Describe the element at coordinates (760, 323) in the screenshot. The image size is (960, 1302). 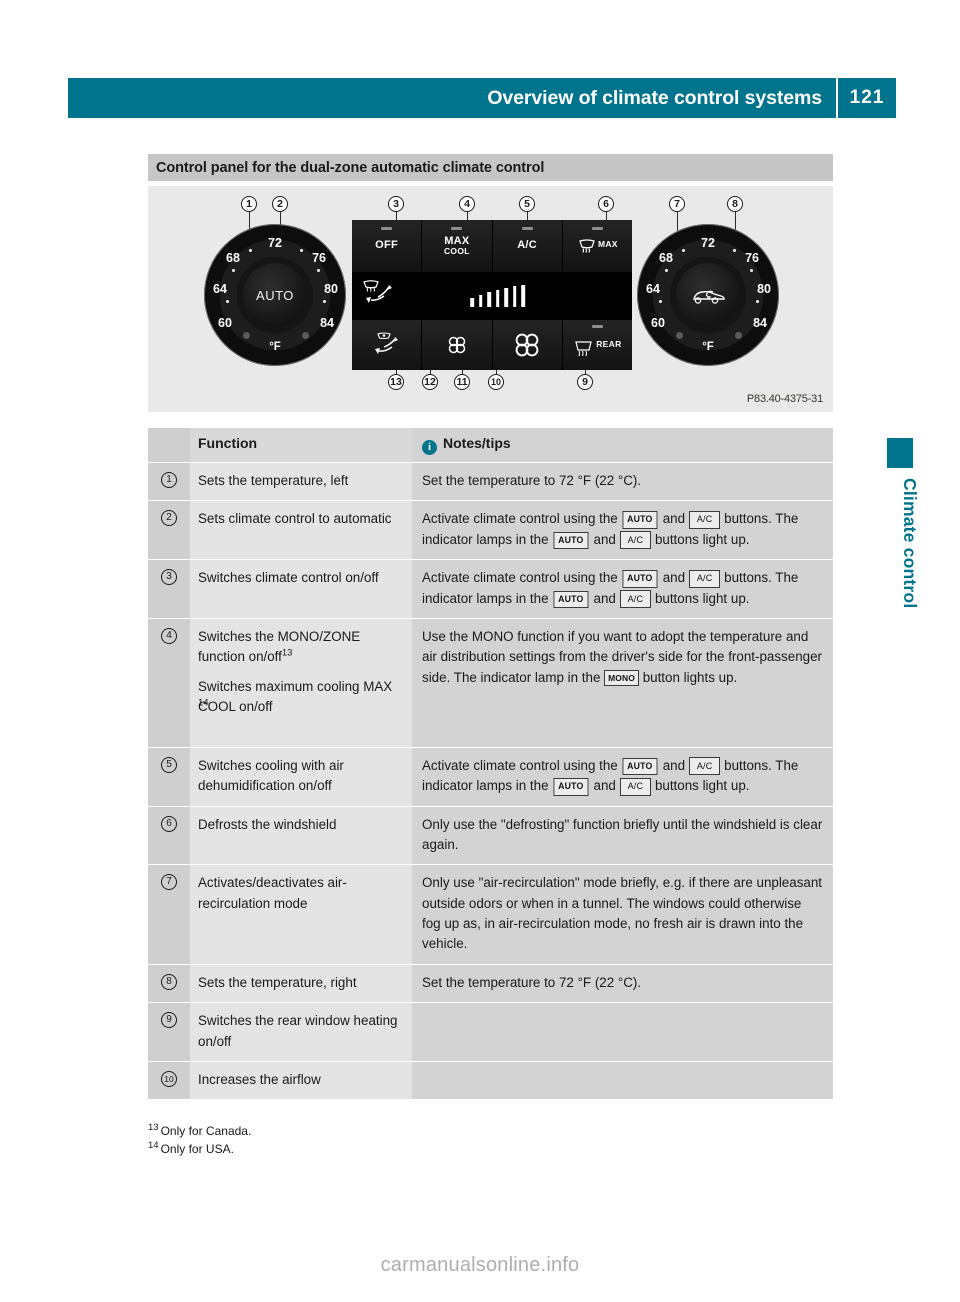
I see `right-dial-scale-84: 84` at that location.